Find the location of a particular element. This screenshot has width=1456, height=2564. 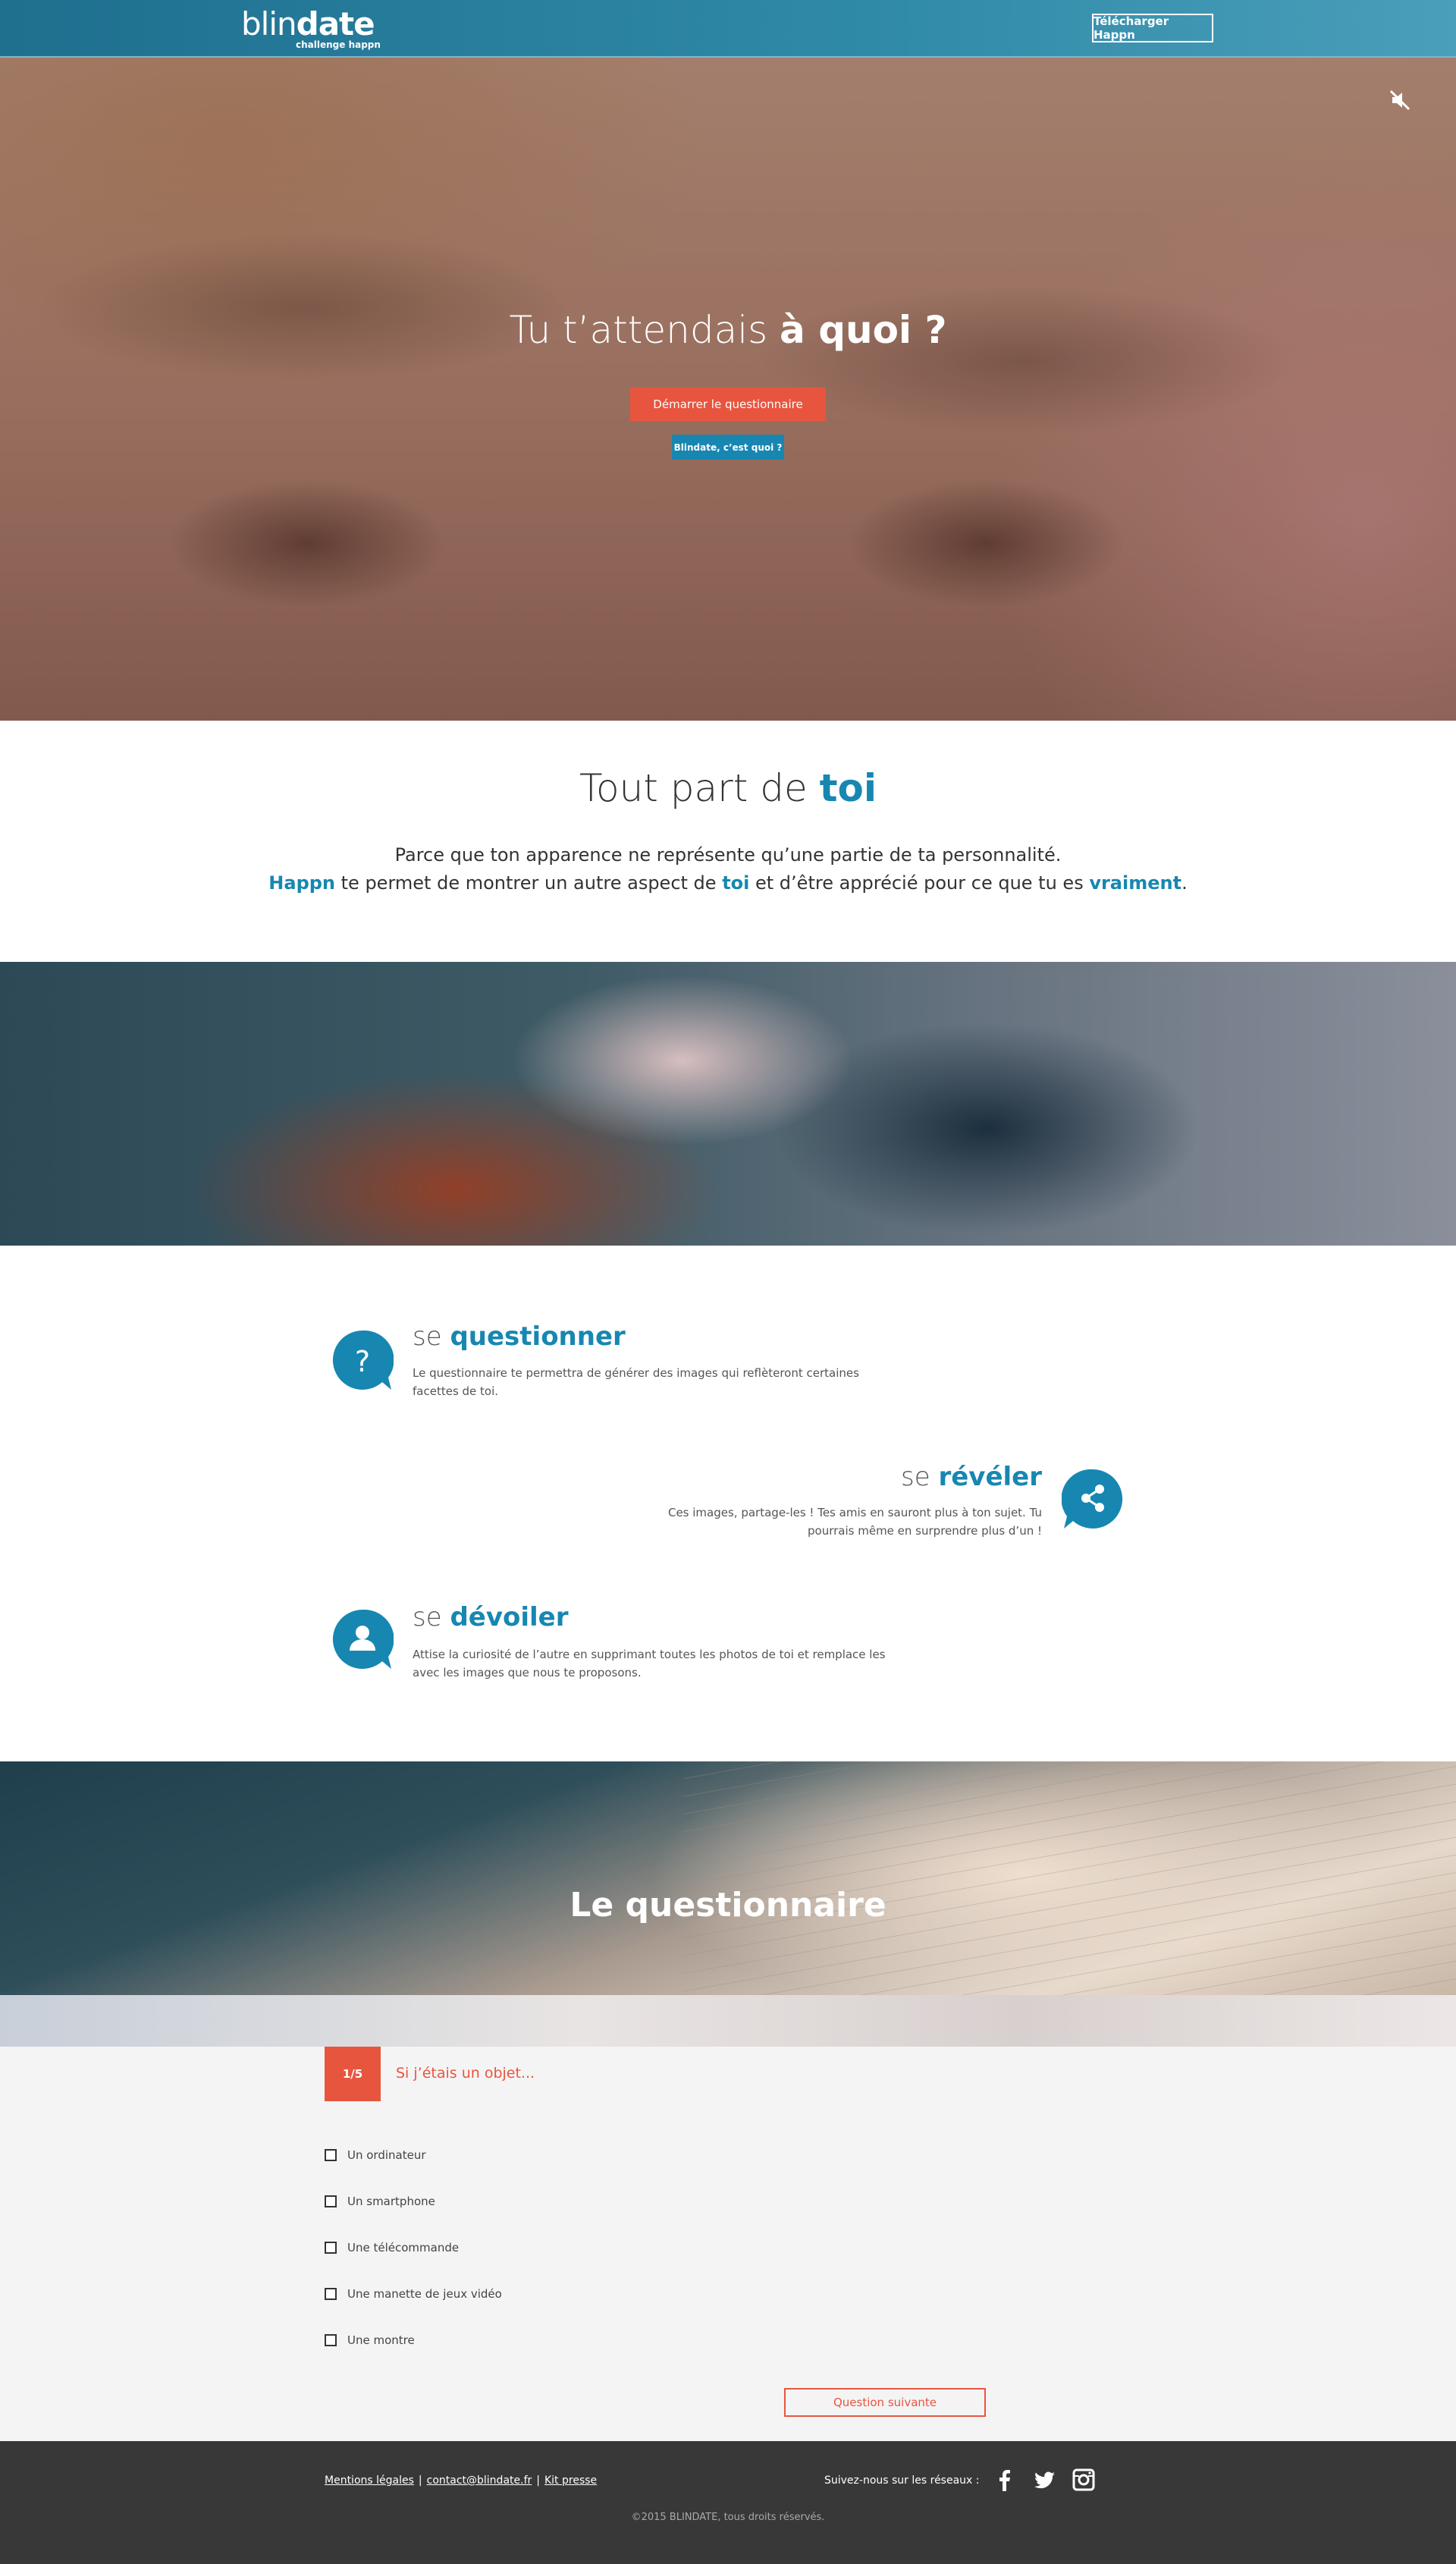

what-is-blindate-button: Blindate, c’est quoi ? is located at coordinates (728, 448).